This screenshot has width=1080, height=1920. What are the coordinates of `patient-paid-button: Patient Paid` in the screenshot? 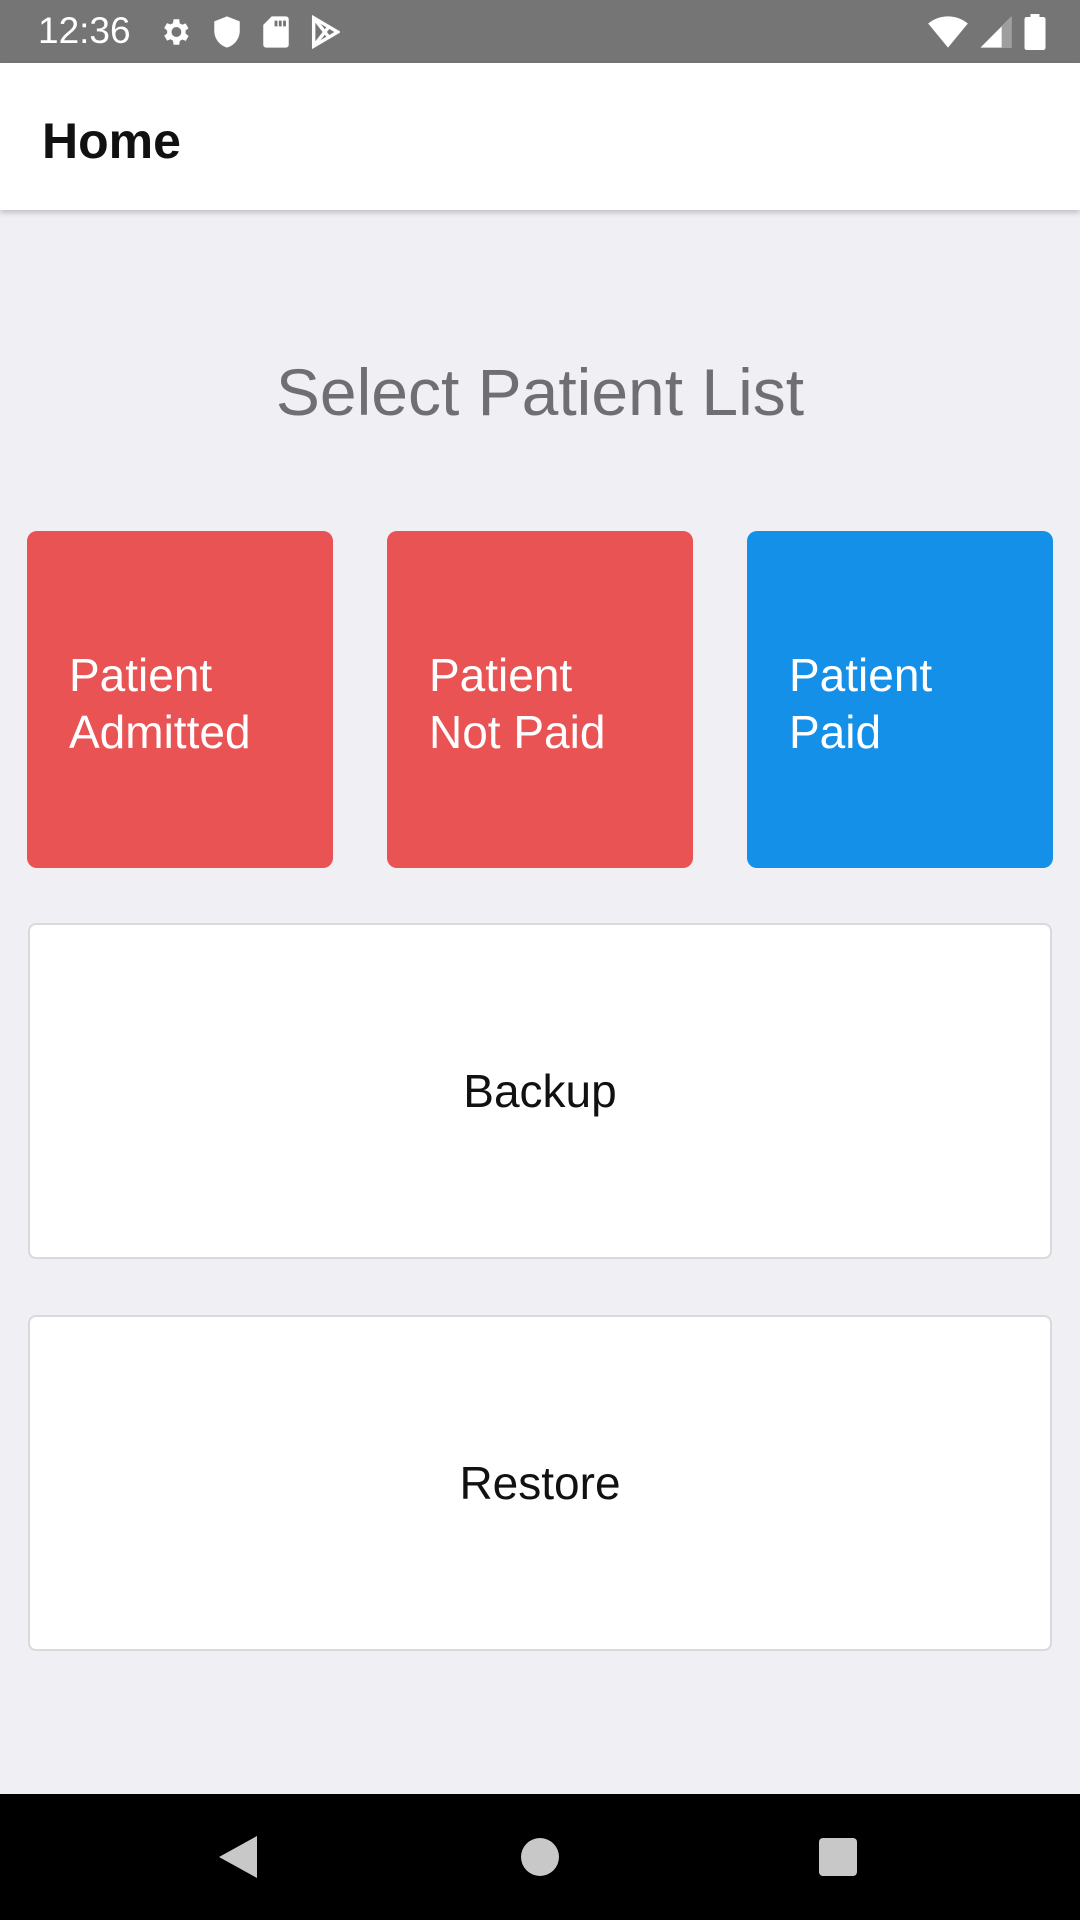 It's located at (900, 699).